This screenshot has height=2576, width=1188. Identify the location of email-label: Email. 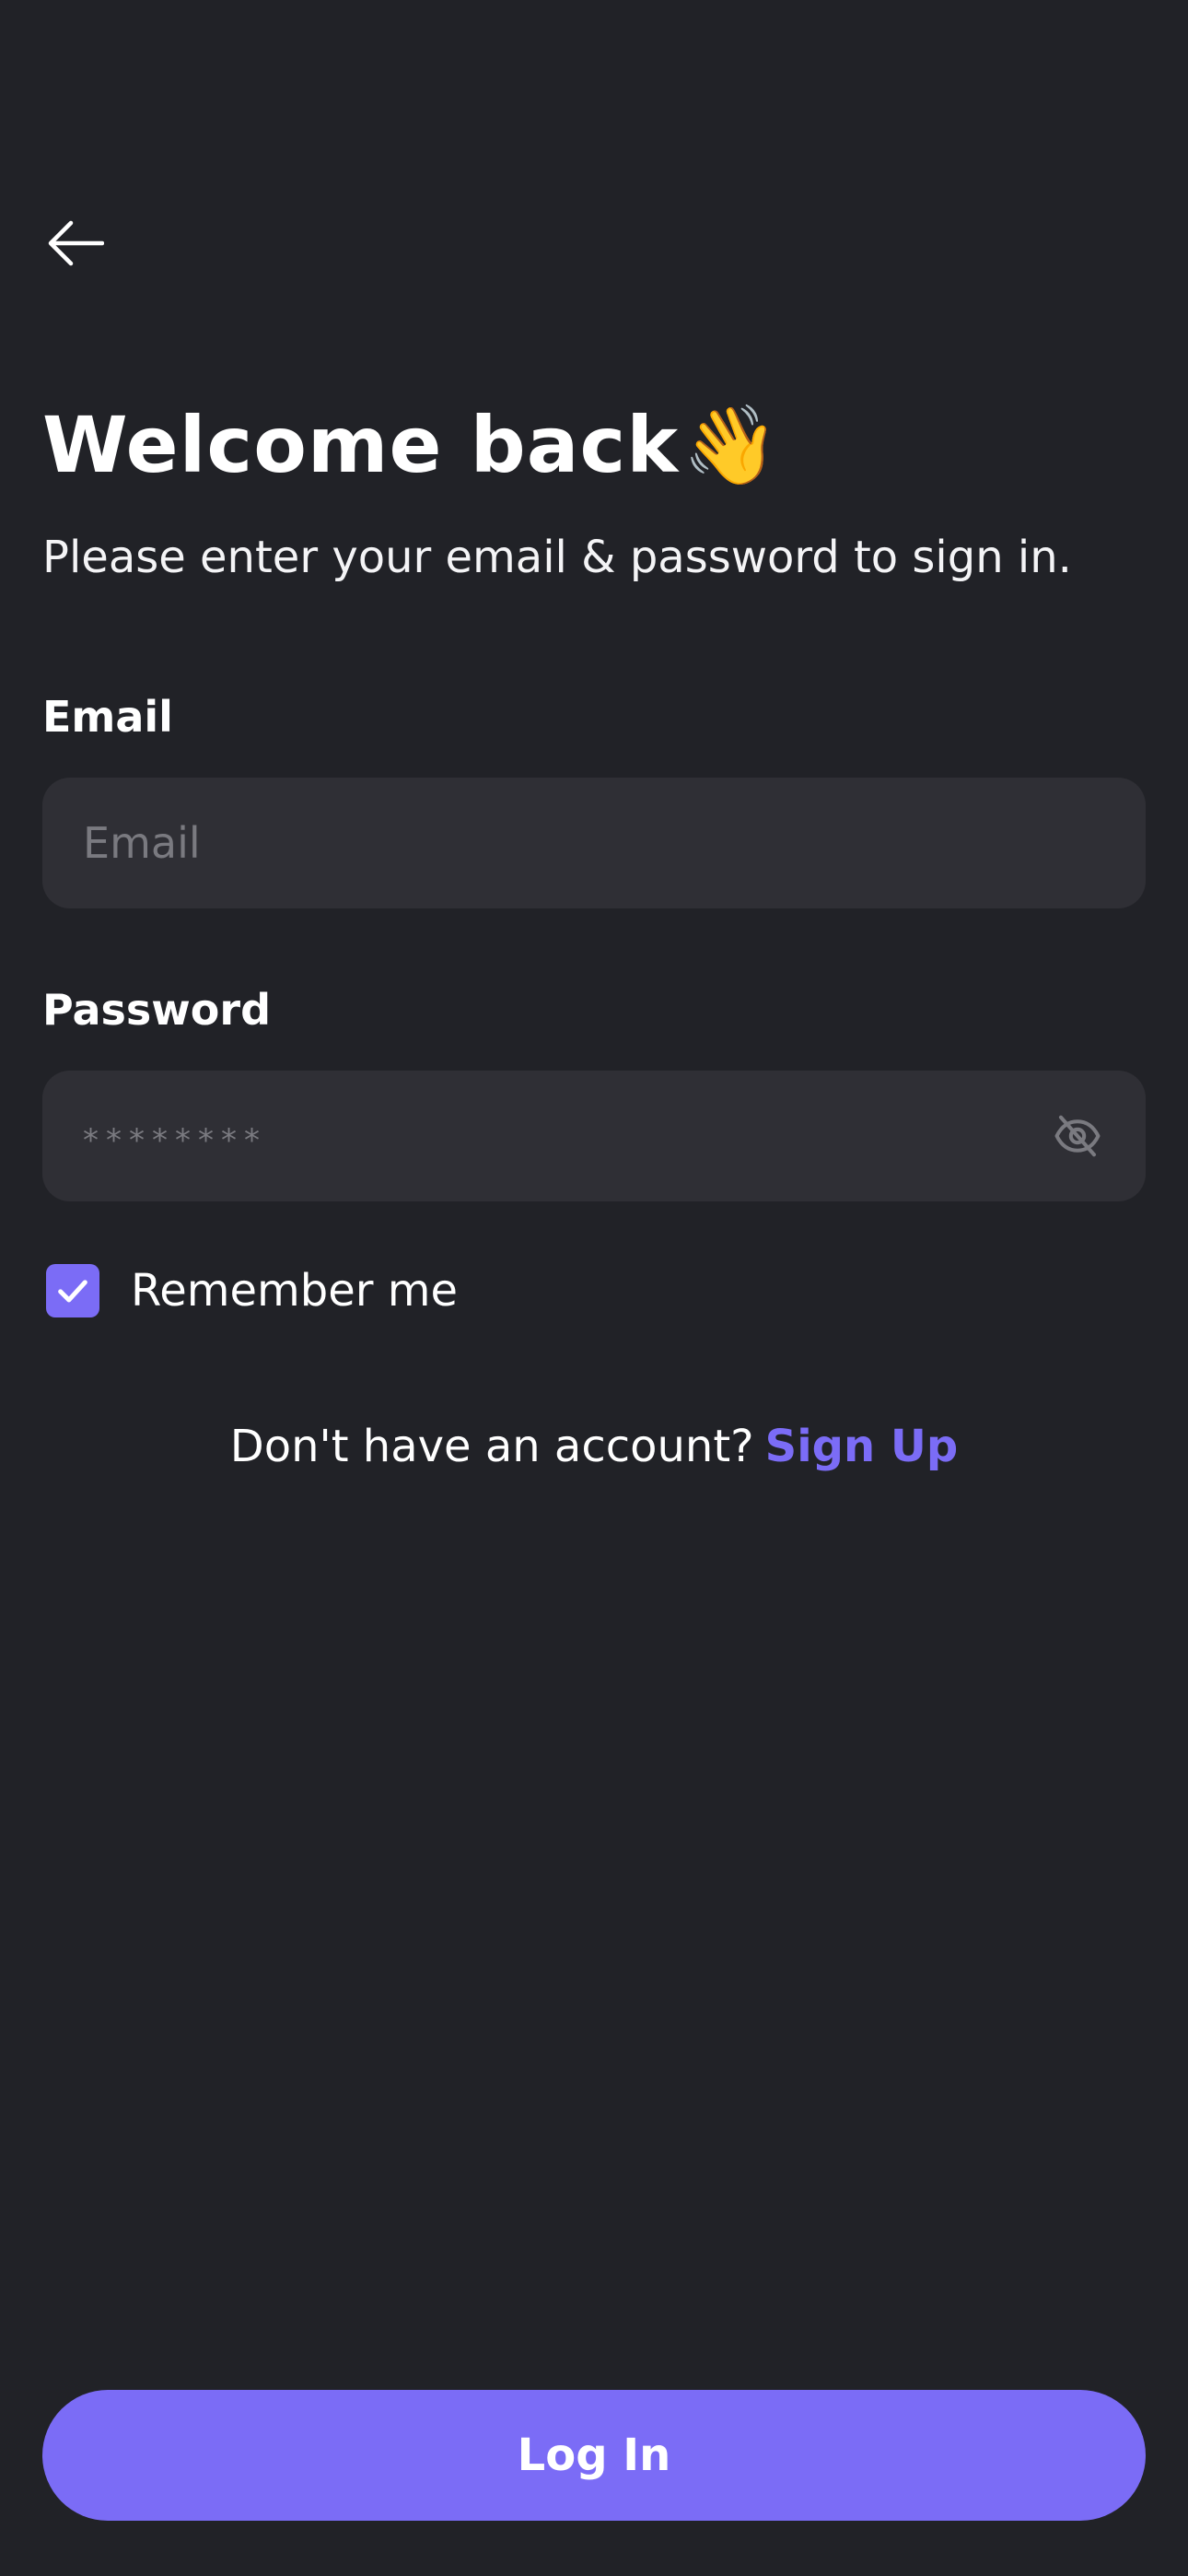
(107, 717).